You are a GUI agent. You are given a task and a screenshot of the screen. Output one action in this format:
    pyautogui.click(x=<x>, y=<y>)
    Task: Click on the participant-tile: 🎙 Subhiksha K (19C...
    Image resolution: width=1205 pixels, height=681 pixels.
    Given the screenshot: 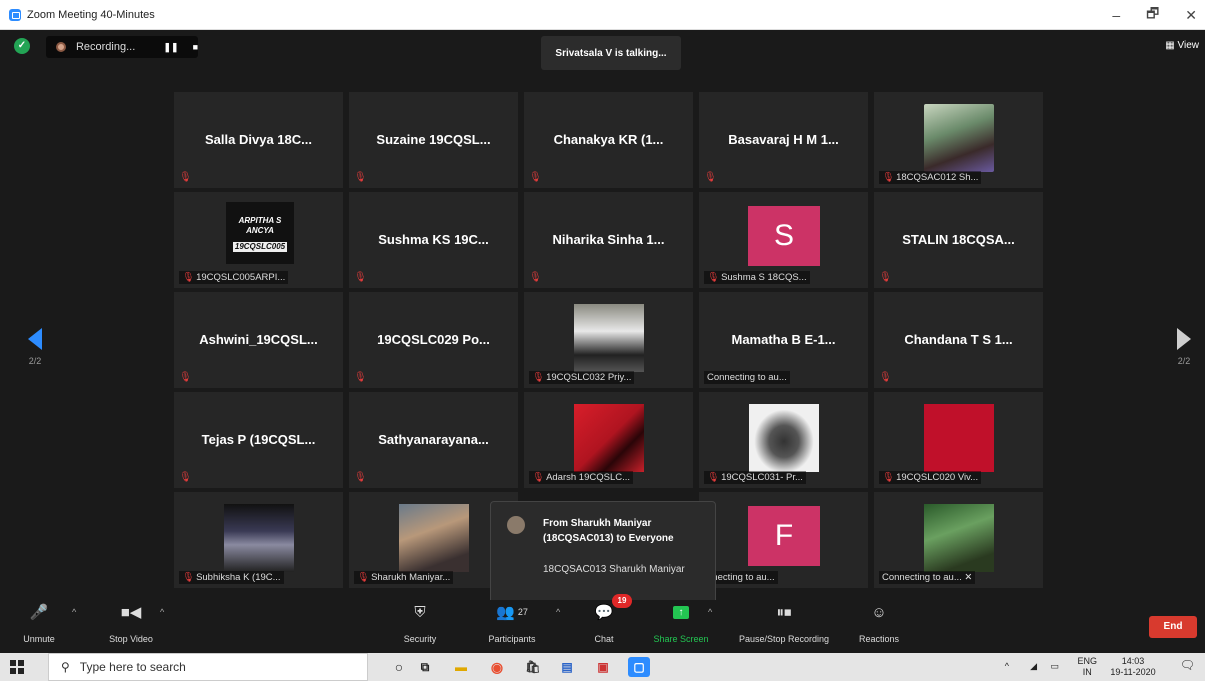 What is the action you would take?
    pyautogui.click(x=258, y=540)
    